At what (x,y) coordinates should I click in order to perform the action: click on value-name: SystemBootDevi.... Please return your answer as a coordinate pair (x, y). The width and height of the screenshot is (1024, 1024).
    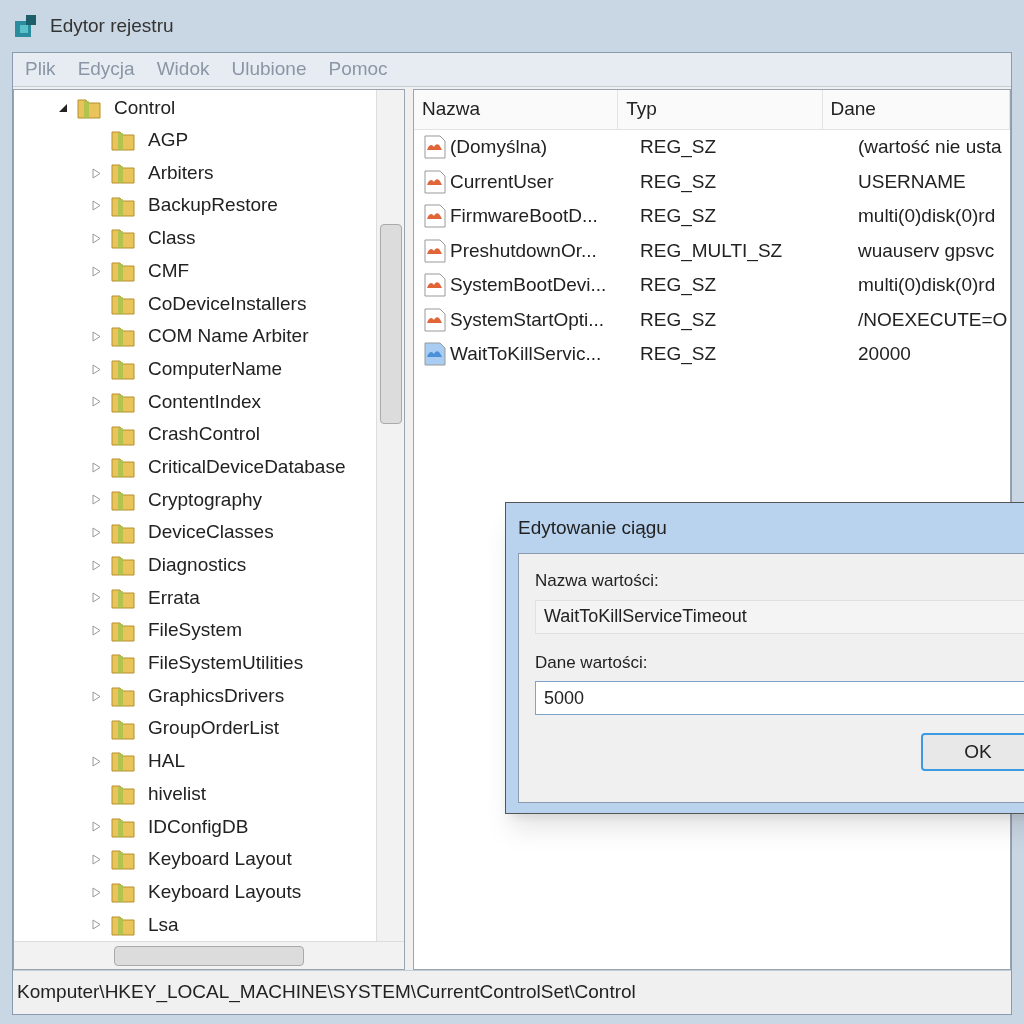
    Looking at the image, I should click on (528, 285).